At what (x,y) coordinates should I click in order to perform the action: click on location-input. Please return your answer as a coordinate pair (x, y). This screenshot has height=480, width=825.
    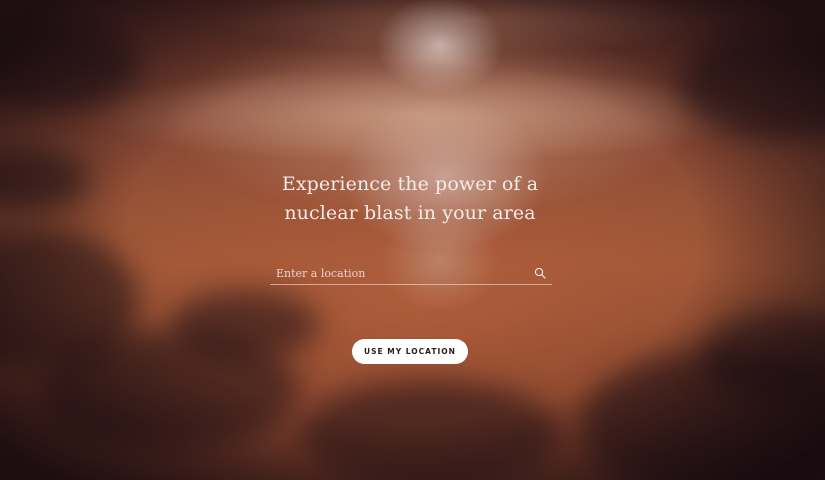
    Looking at the image, I should click on (401, 273).